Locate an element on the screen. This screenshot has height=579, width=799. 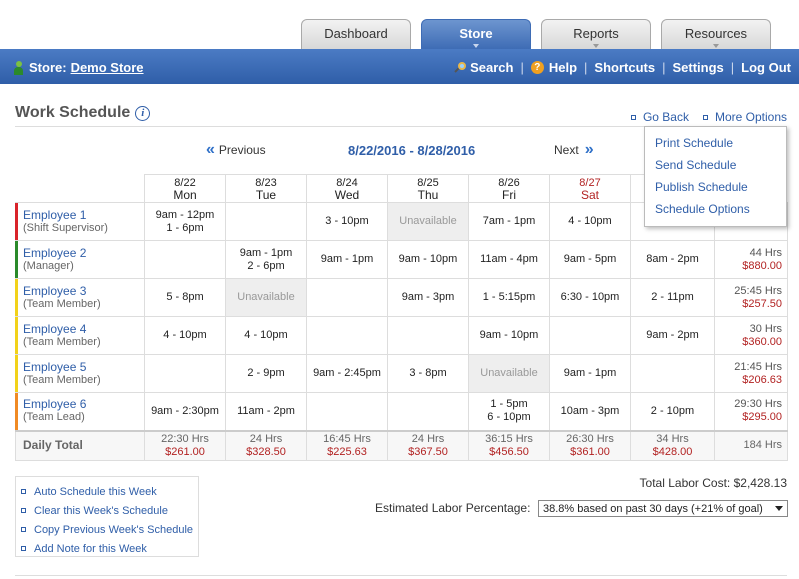
employee-cell: Employee 4 (Team Member) is located at coordinates (80, 335).